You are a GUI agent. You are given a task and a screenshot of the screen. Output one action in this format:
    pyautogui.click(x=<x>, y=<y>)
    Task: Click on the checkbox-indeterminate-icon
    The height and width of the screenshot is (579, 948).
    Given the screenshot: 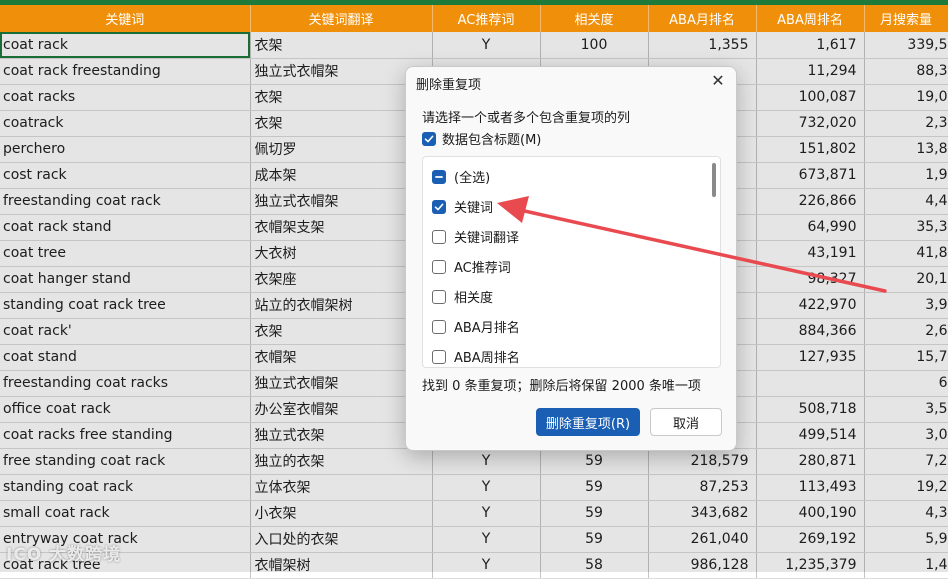 What is the action you would take?
    pyautogui.click(x=439, y=176)
    